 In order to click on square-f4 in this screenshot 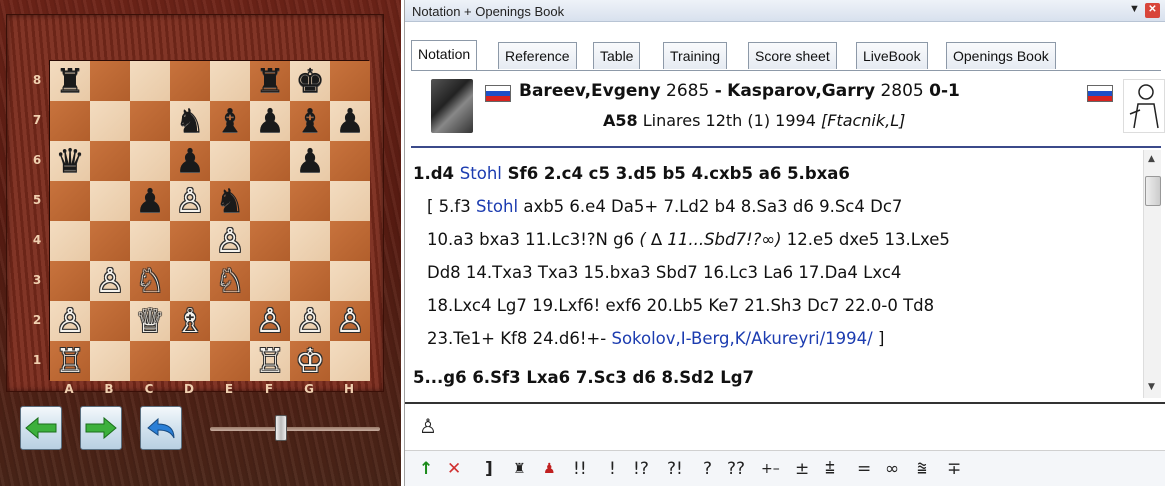, I will do `click(270, 241)`.